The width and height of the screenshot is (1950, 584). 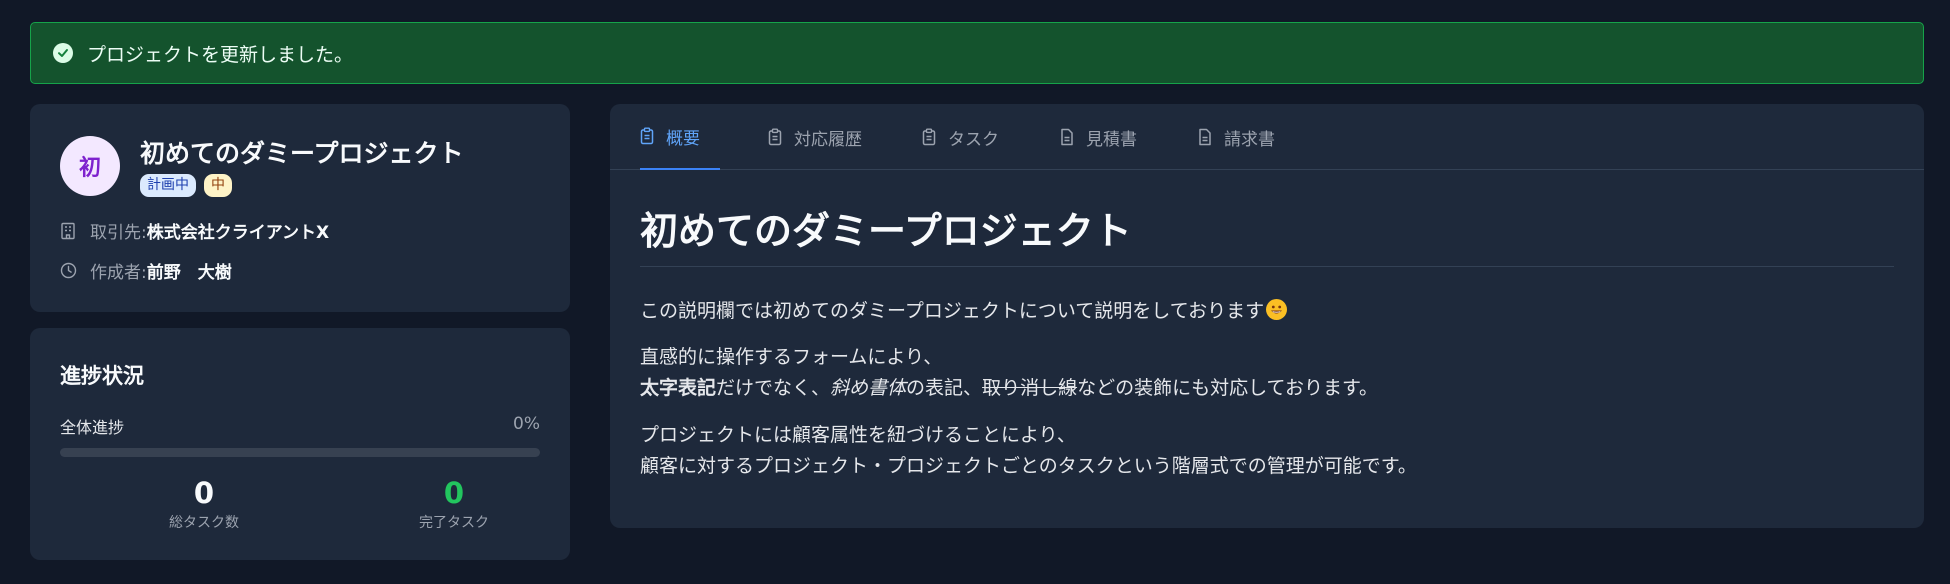 I want to click on client-row: 取引先: 株式会社クライアントX, so click(x=194, y=230).